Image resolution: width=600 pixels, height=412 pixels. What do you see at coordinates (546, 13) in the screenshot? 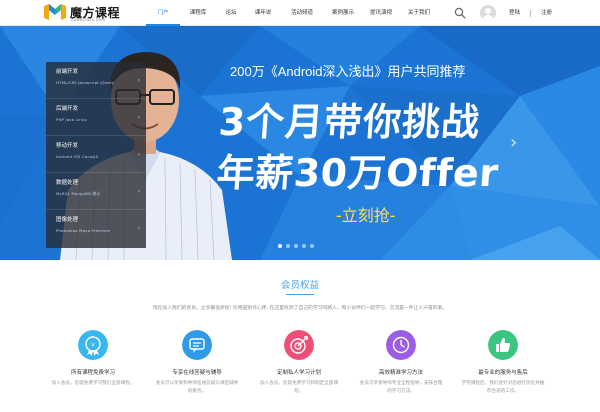
I see `register-link: 注册` at bounding box center [546, 13].